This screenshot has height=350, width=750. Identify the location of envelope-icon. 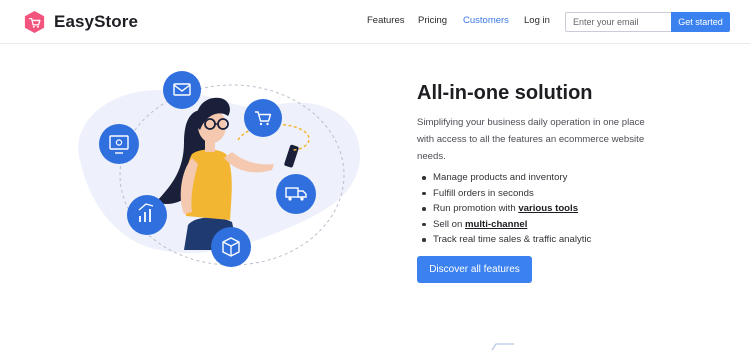
(182, 90).